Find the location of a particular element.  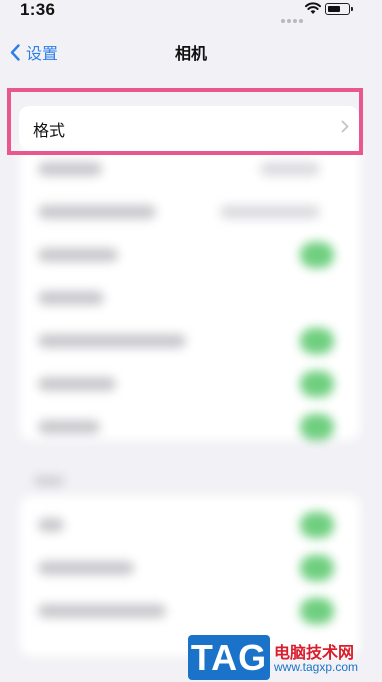

format-row: 格式 is located at coordinates (189, 127).